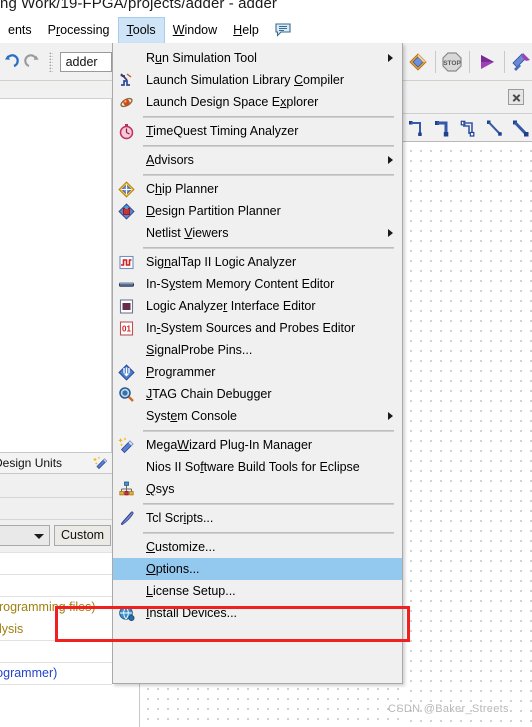 Image resolution: width=532 pixels, height=727 pixels. Describe the element at coordinates (257, 58) in the screenshot. I see `menu-item-run-simulation-tool: Run Simulation Tool` at that location.